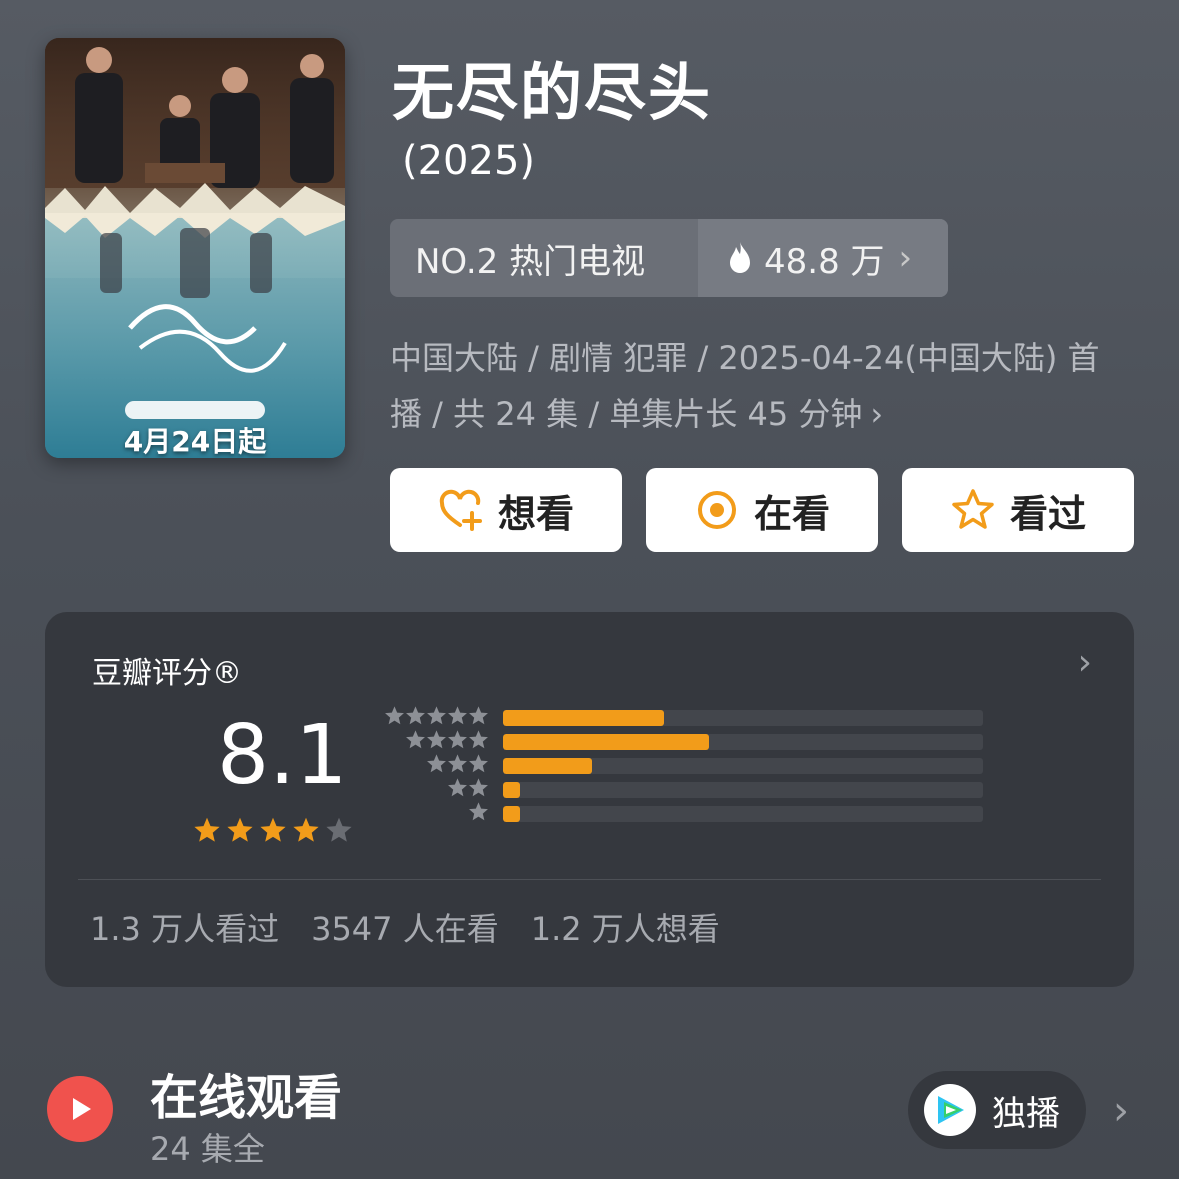 The height and width of the screenshot is (1179, 1179). I want to click on page-title: 无尽的尽头, so click(552, 92).